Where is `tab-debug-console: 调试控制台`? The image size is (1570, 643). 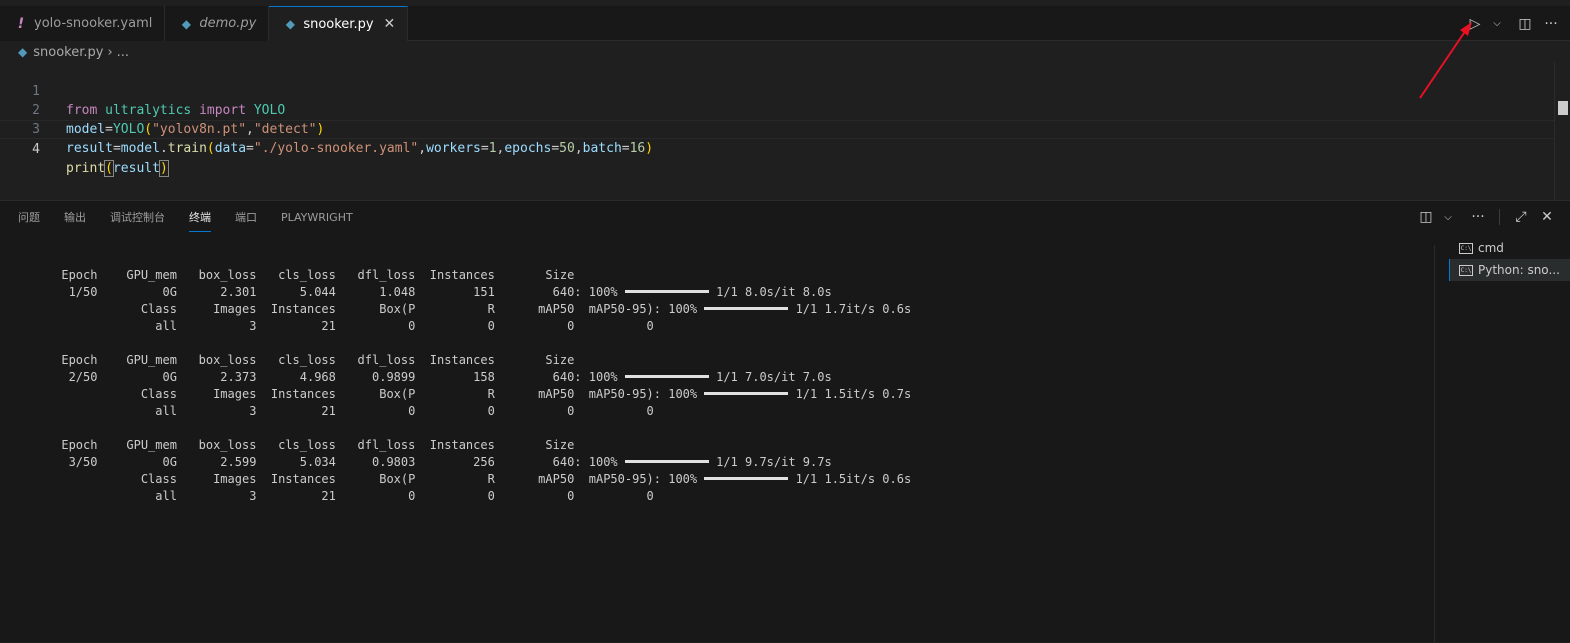 tab-debug-console: 调试控制台 is located at coordinates (137, 220).